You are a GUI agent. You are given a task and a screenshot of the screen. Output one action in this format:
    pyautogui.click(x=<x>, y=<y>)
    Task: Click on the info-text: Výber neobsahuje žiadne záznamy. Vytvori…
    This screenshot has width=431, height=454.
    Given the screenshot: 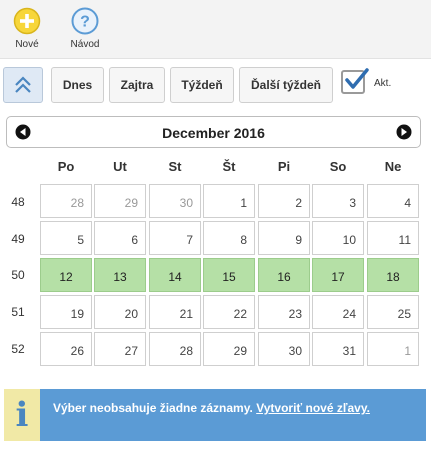 What is the action you would take?
    pyautogui.click(x=211, y=408)
    